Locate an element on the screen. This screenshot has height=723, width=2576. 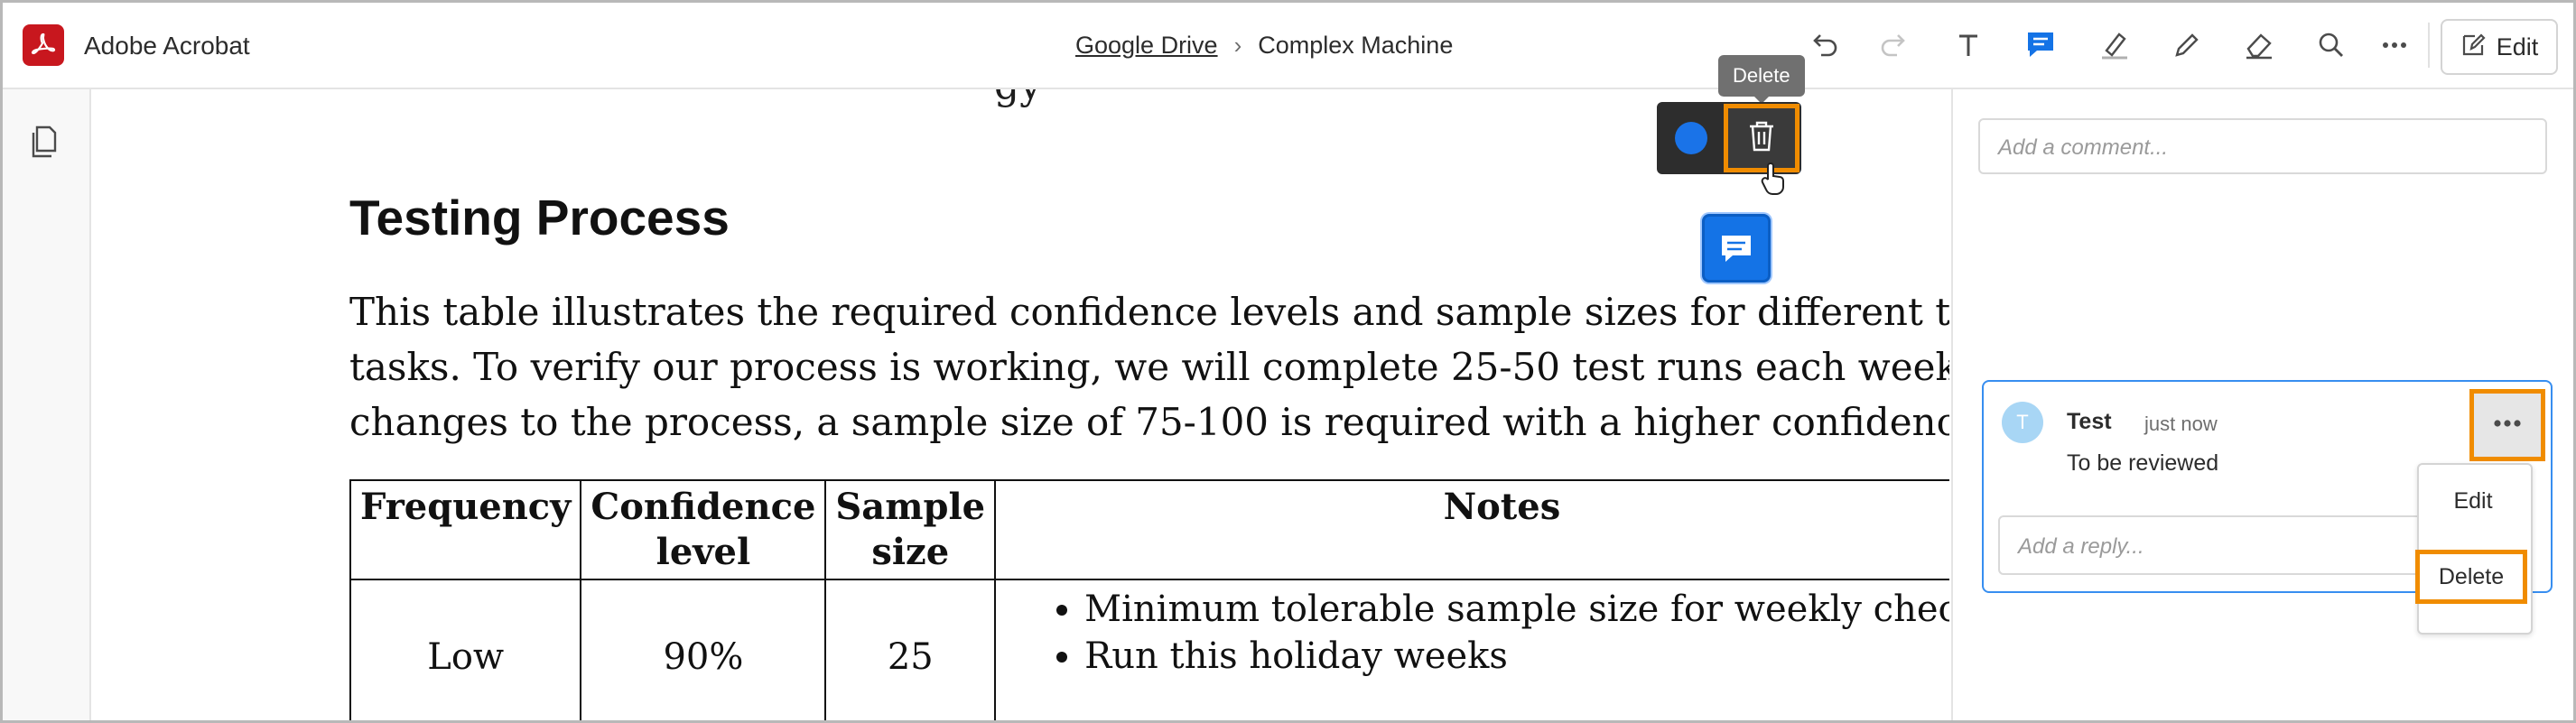
highlight-icon is located at coordinates (2114, 45).